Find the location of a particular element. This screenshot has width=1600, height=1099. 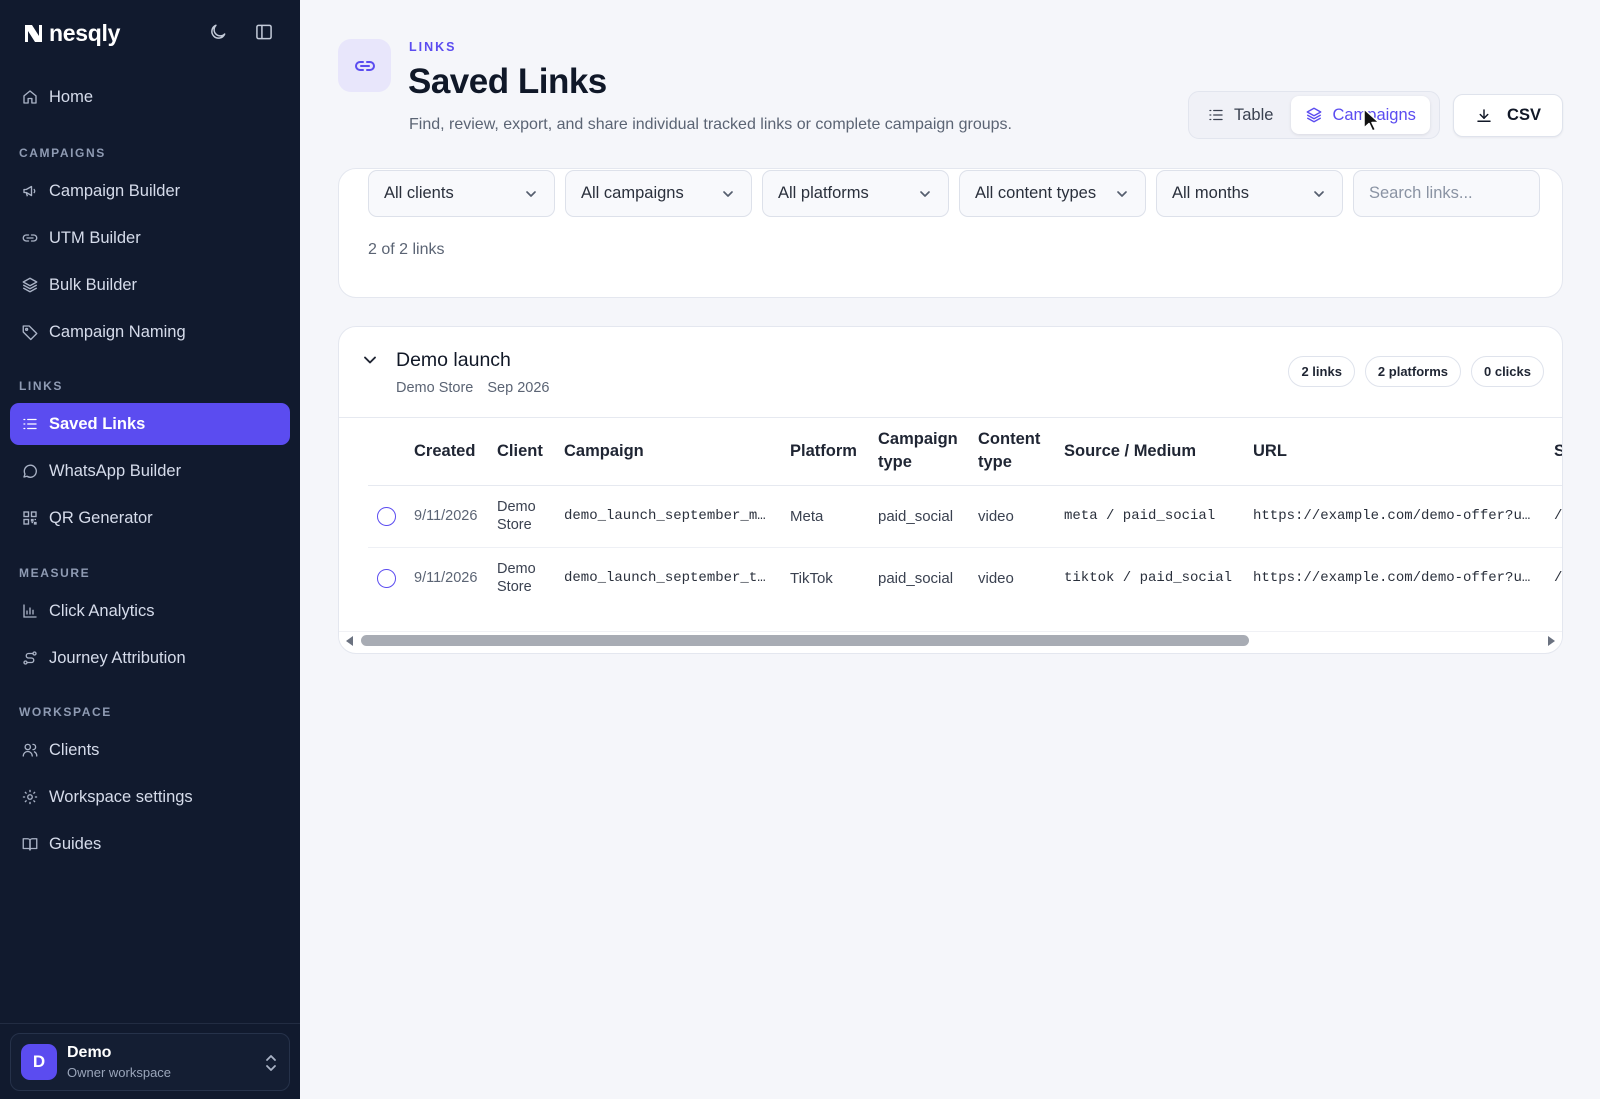

scroll-left-arrow-icon is located at coordinates (349, 641).